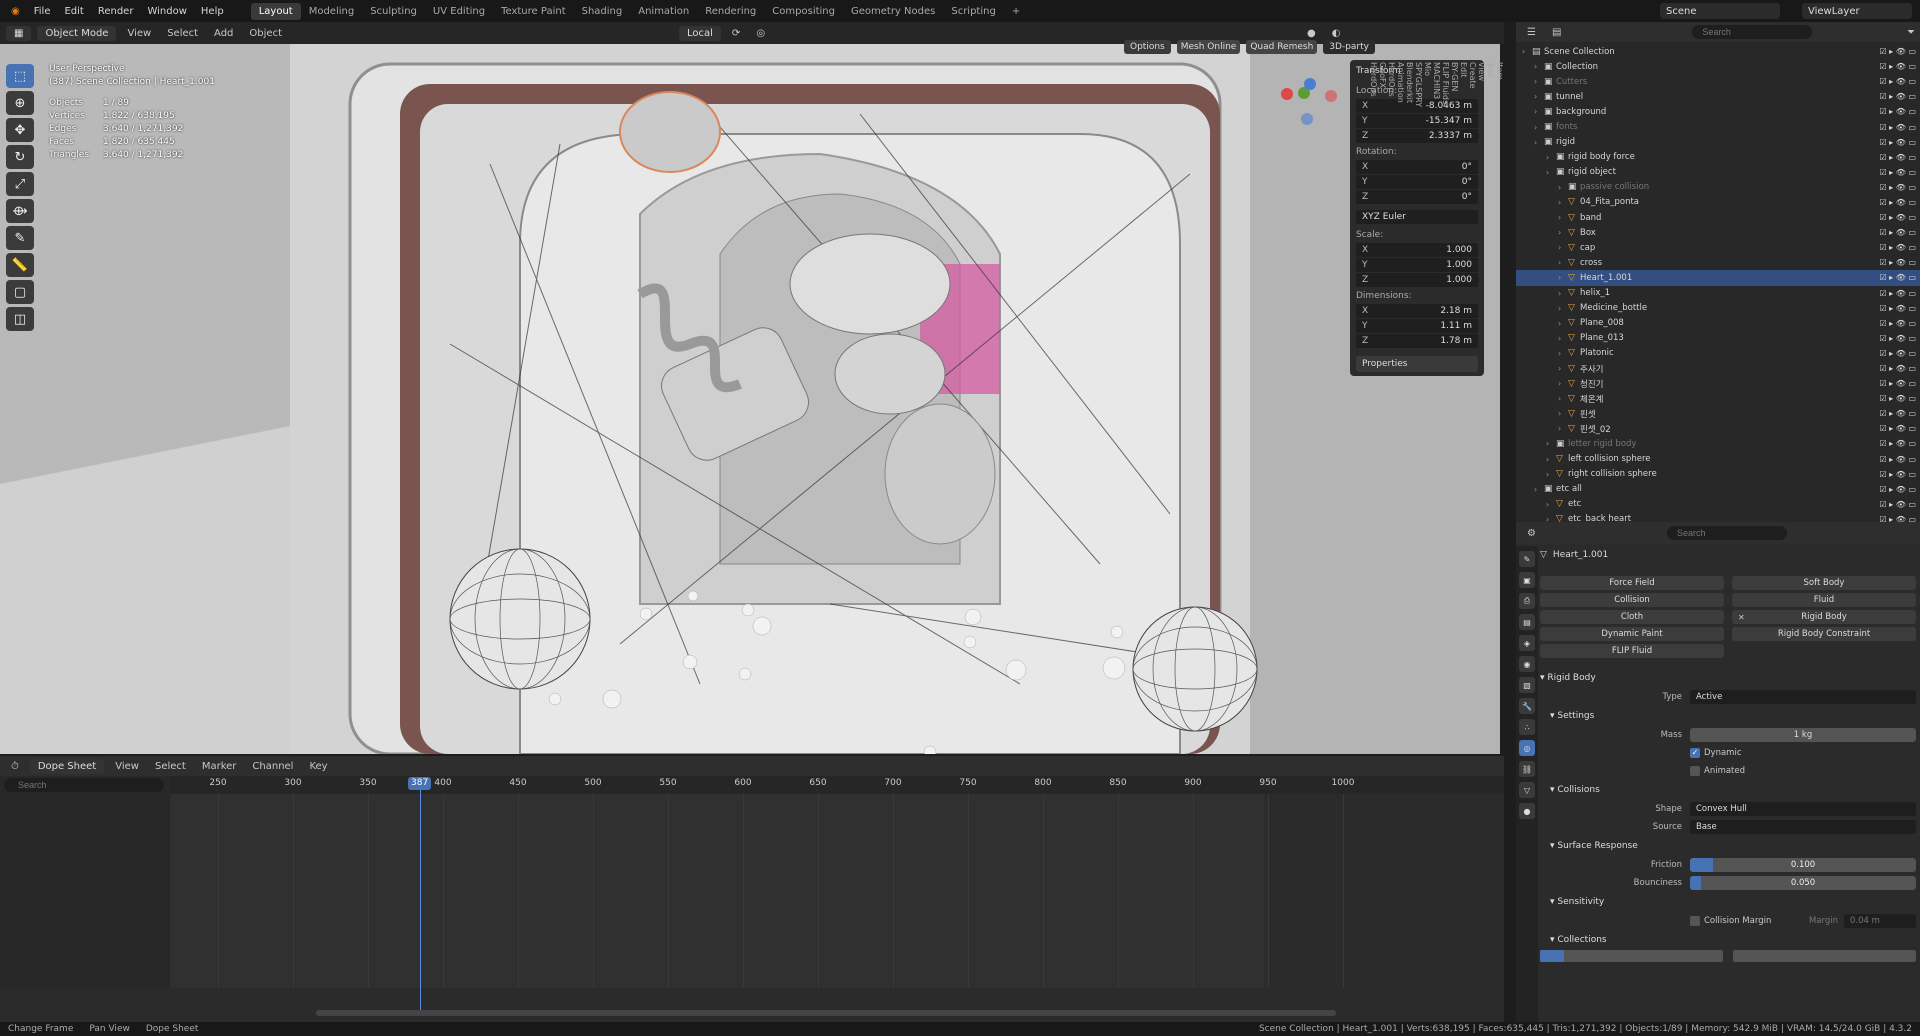 The width and height of the screenshot is (1920, 1036). Describe the element at coordinates (73, 11) in the screenshot. I see `menu-edit: Edit` at that location.